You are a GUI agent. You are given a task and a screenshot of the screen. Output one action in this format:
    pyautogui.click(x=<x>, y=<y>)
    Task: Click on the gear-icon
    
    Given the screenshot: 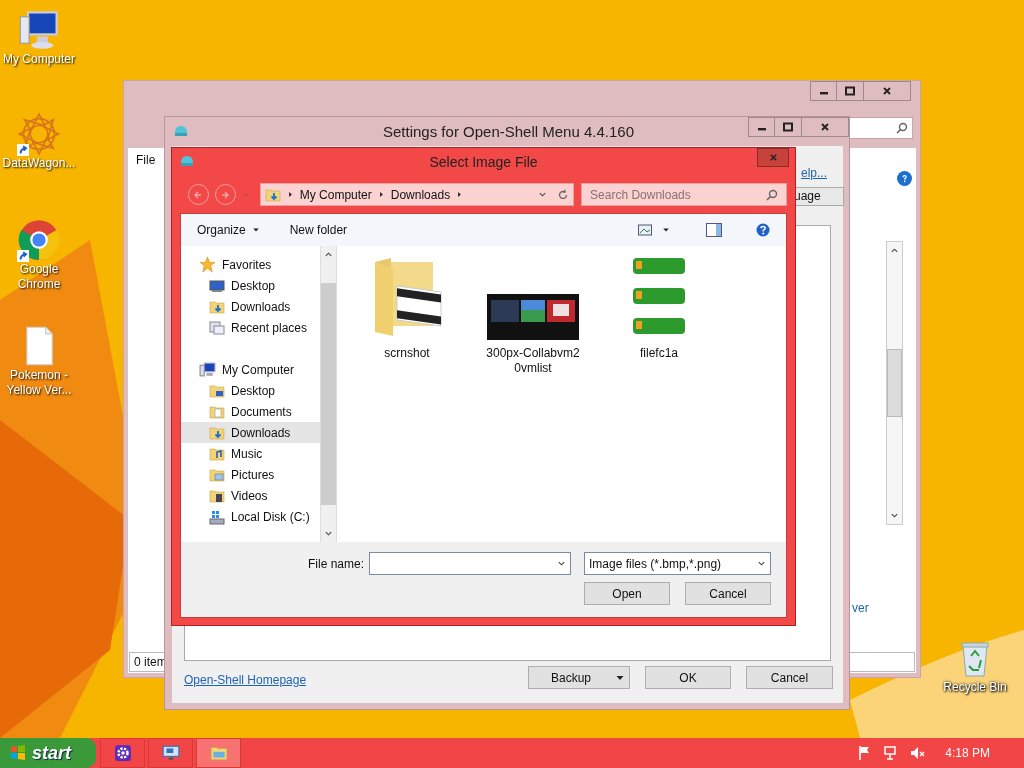 What is the action you would take?
    pyautogui.click(x=122, y=753)
    